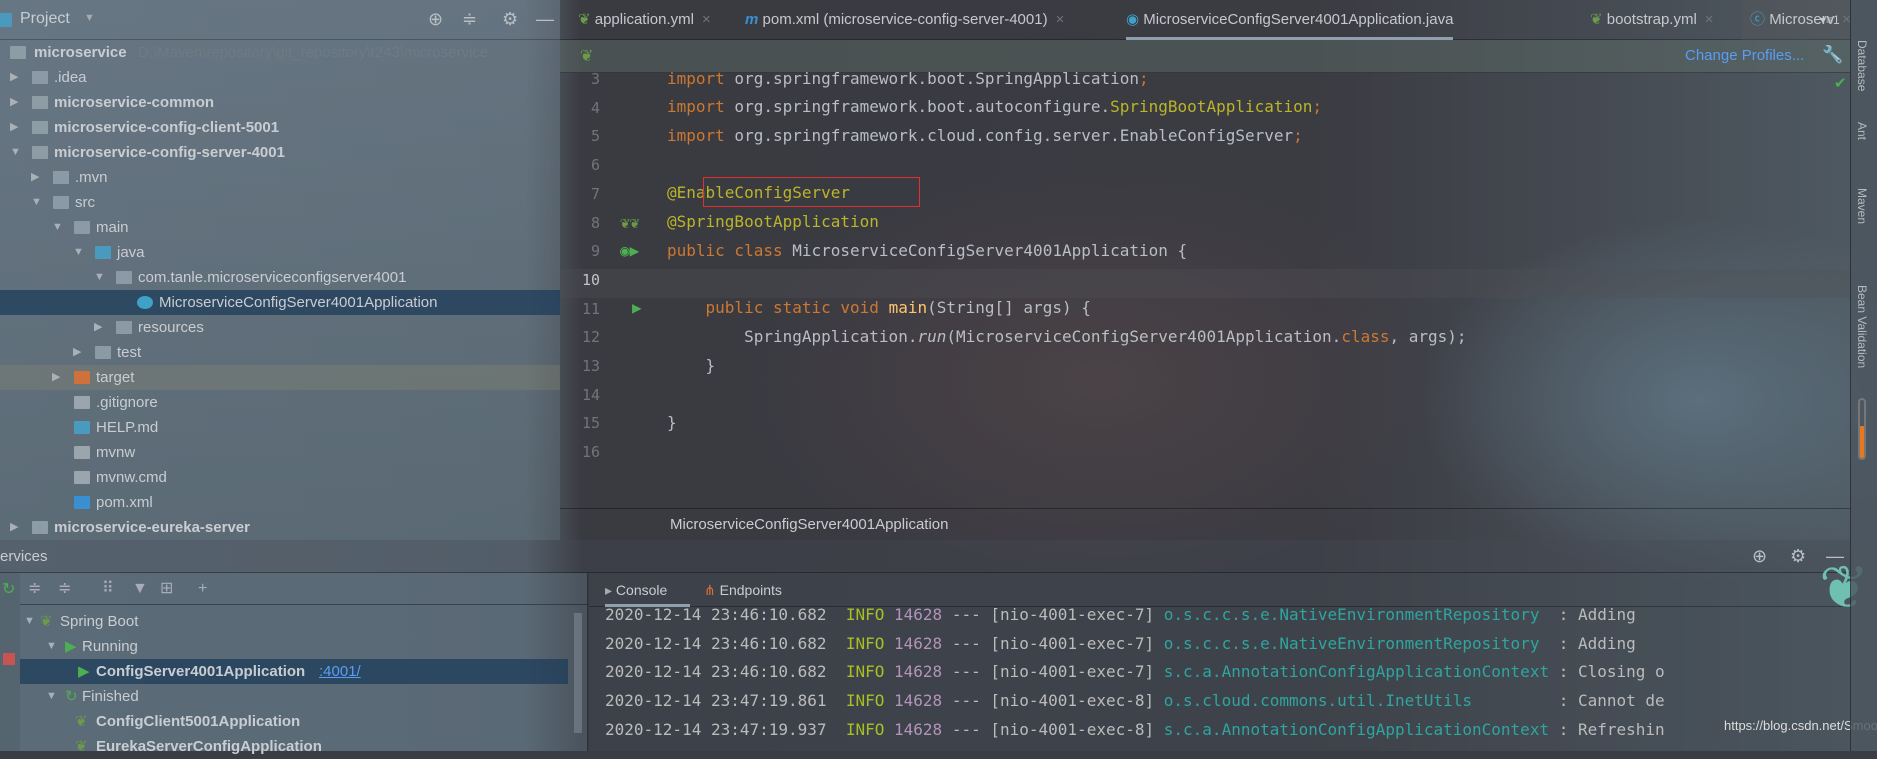  Describe the element at coordinates (1830, 20) in the screenshot. I see `tab-overflow-button: ▾≡1` at that location.